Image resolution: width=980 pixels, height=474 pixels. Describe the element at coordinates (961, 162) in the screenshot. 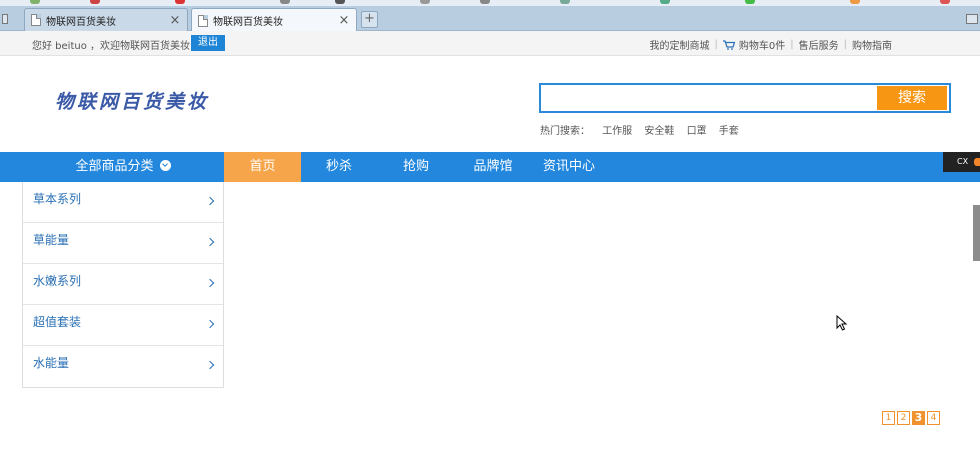

I see `floating-cx-widget: CX` at that location.